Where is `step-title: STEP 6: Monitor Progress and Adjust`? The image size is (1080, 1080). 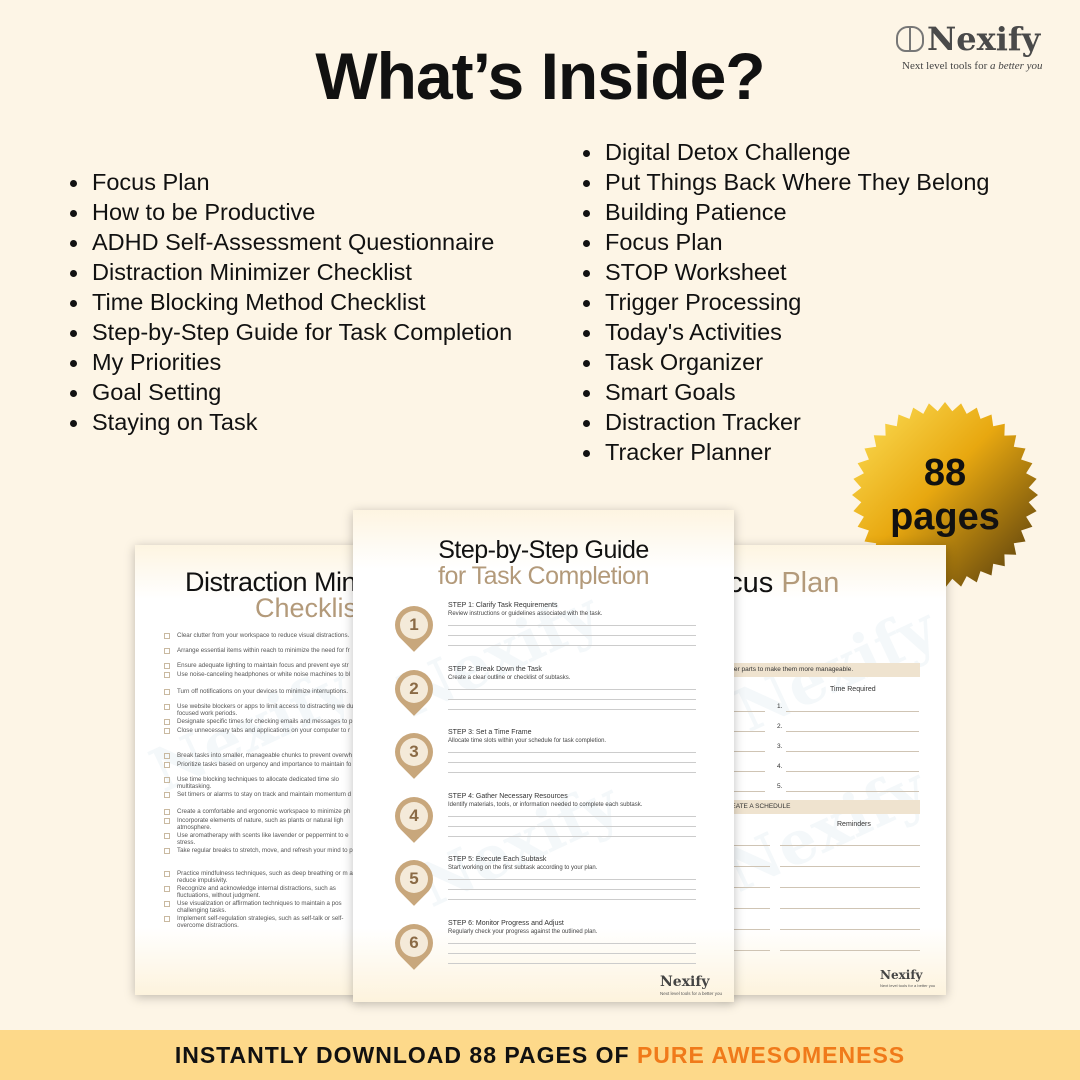
step-title: STEP 6: Monitor Progress and Adjust is located at coordinates (506, 923).